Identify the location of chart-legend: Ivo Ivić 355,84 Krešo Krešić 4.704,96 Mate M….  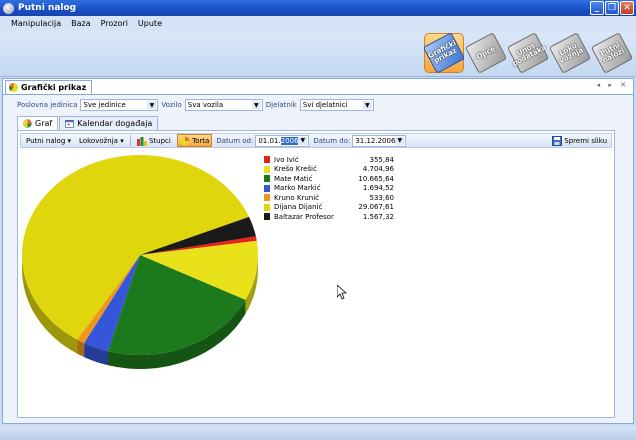
(329, 188).